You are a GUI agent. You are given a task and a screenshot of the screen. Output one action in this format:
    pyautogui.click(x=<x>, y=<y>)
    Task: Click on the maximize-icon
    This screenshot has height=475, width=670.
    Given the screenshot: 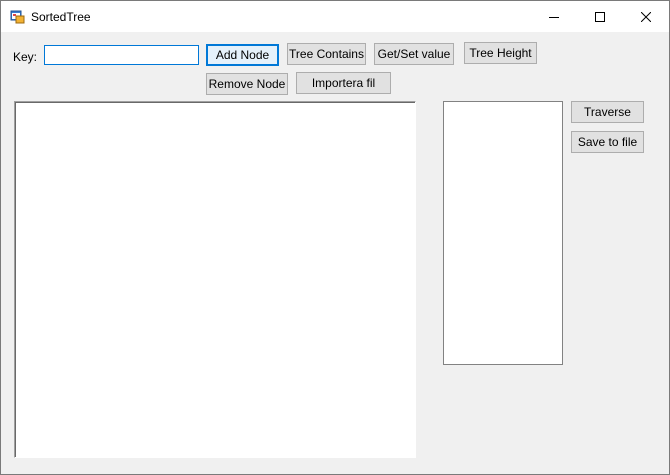 What is the action you would take?
    pyautogui.click(x=600, y=16)
    